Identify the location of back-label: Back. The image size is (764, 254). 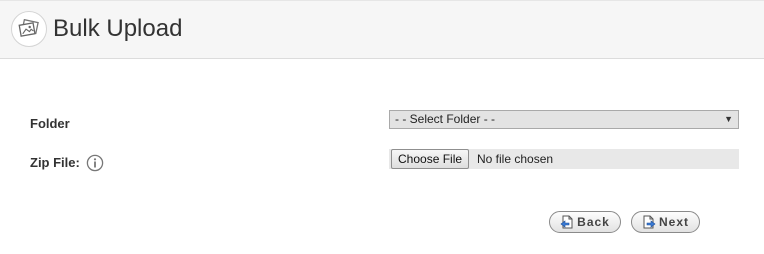
(593, 222).